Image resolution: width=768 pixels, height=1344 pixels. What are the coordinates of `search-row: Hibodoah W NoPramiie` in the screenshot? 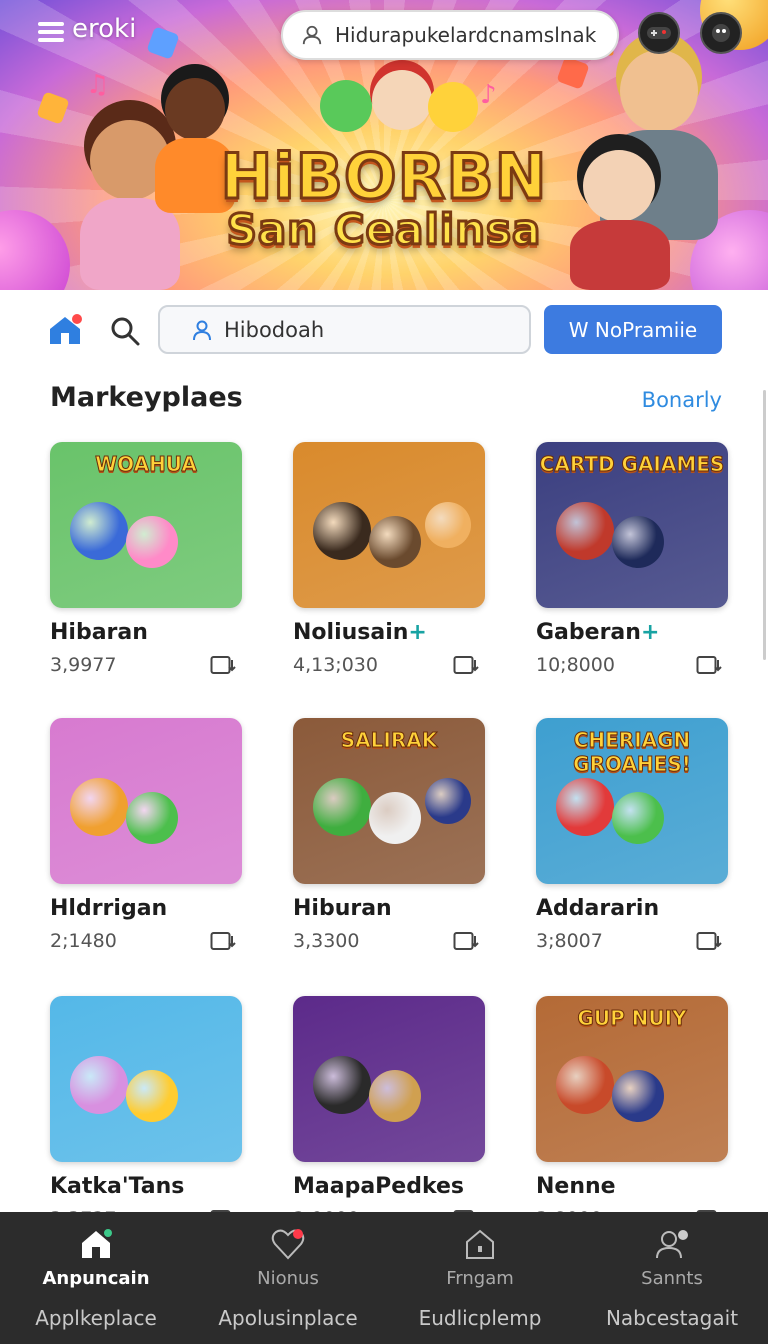 It's located at (384, 330).